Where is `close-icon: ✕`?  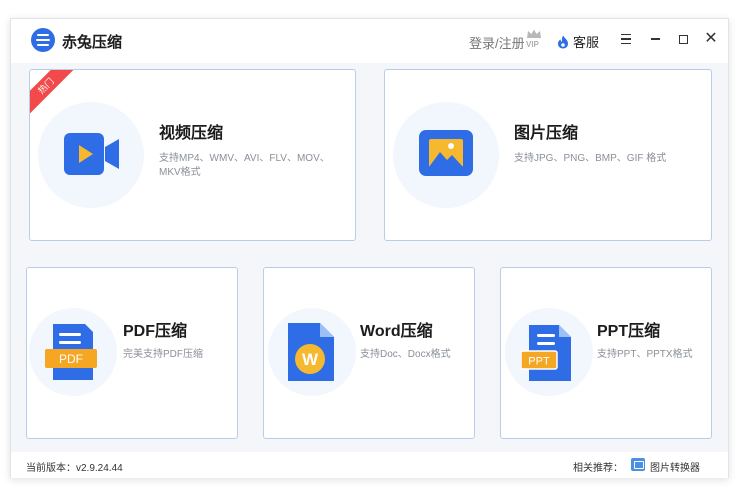 close-icon: ✕ is located at coordinates (711, 39).